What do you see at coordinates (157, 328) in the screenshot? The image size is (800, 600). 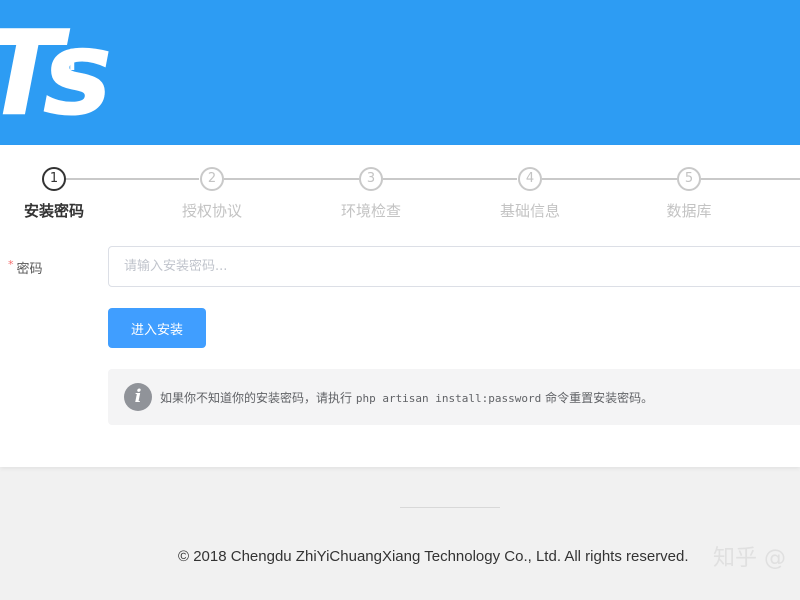 I see `enter-install-button: 进入安装` at bounding box center [157, 328].